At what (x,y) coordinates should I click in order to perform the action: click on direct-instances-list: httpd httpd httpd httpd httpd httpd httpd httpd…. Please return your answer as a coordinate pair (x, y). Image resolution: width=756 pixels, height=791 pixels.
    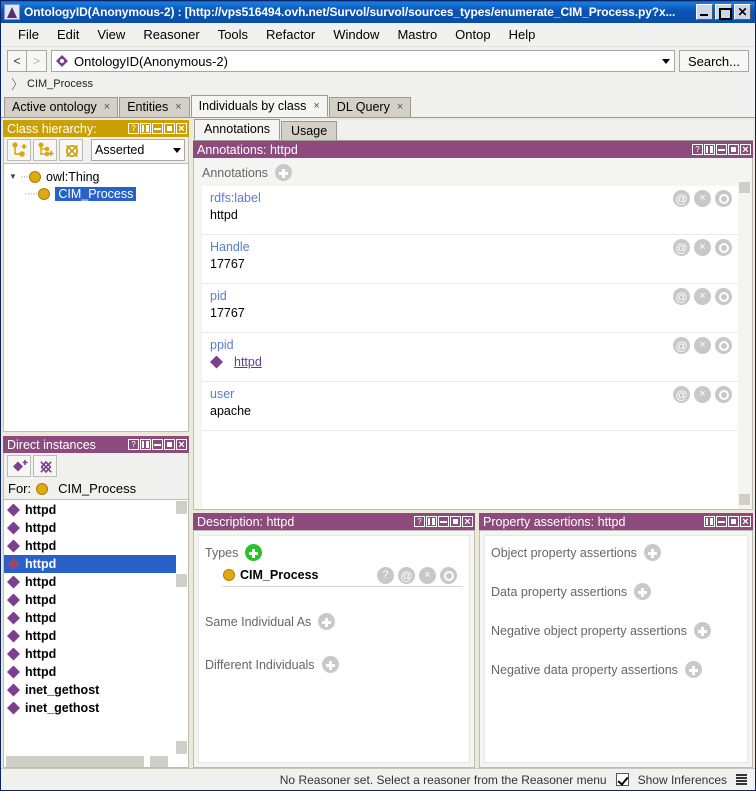
    Looking at the image, I should click on (96, 633).